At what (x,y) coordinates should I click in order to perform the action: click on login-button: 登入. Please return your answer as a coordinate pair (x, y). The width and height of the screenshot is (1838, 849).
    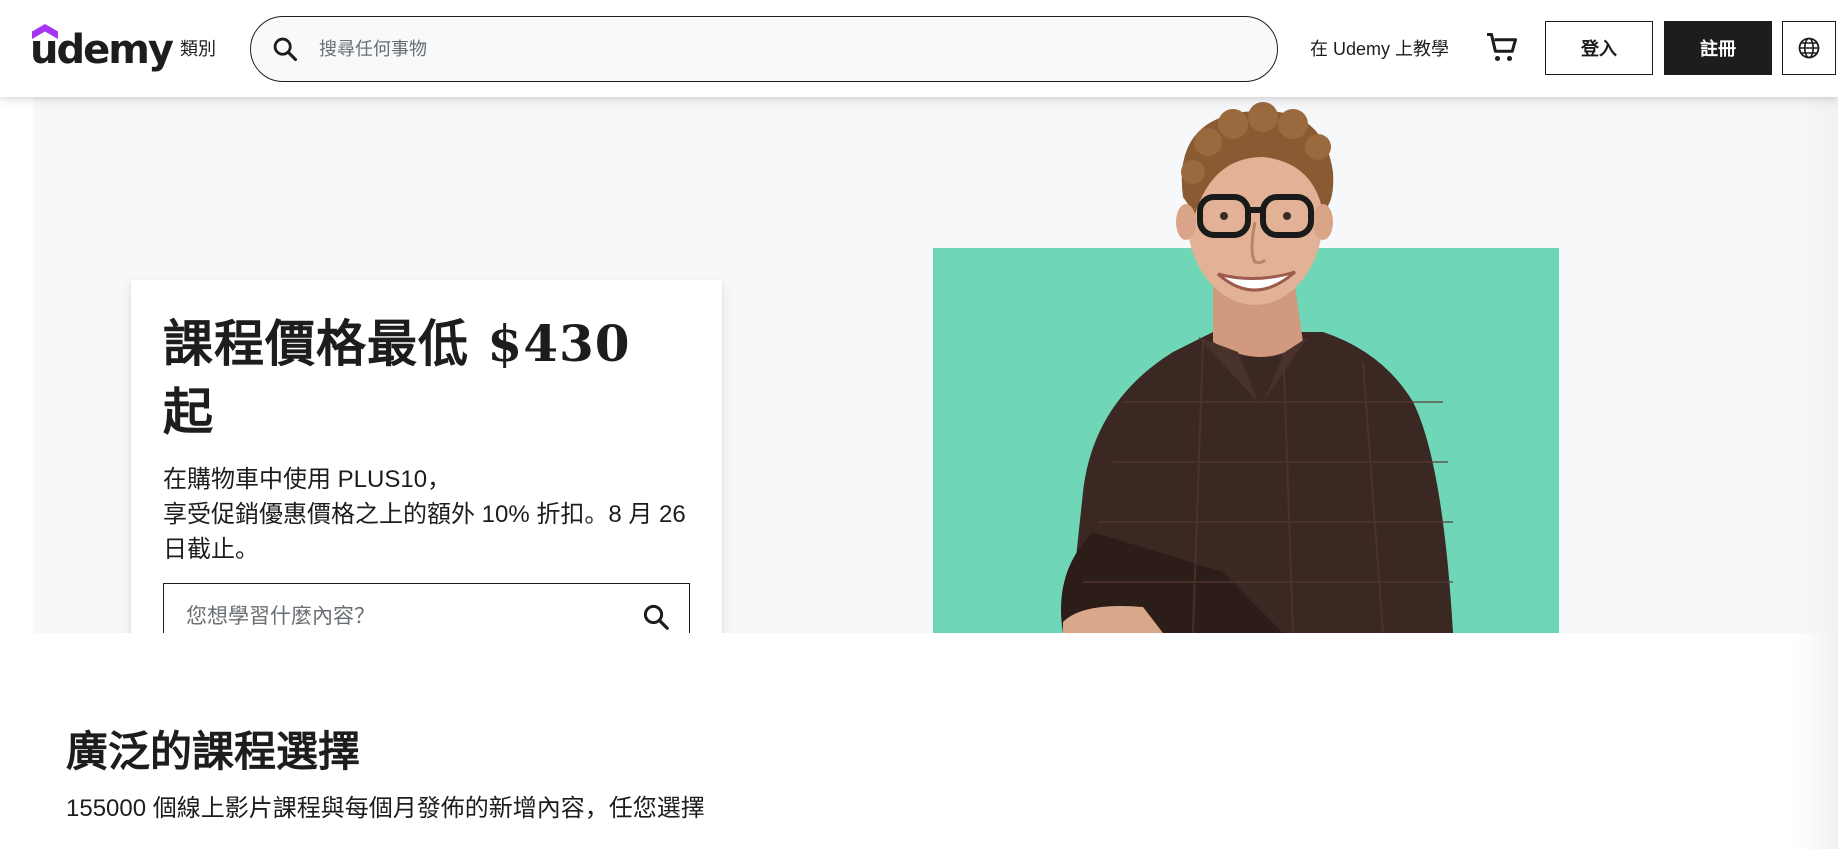
    Looking at the image, I should click on (1599, 48).